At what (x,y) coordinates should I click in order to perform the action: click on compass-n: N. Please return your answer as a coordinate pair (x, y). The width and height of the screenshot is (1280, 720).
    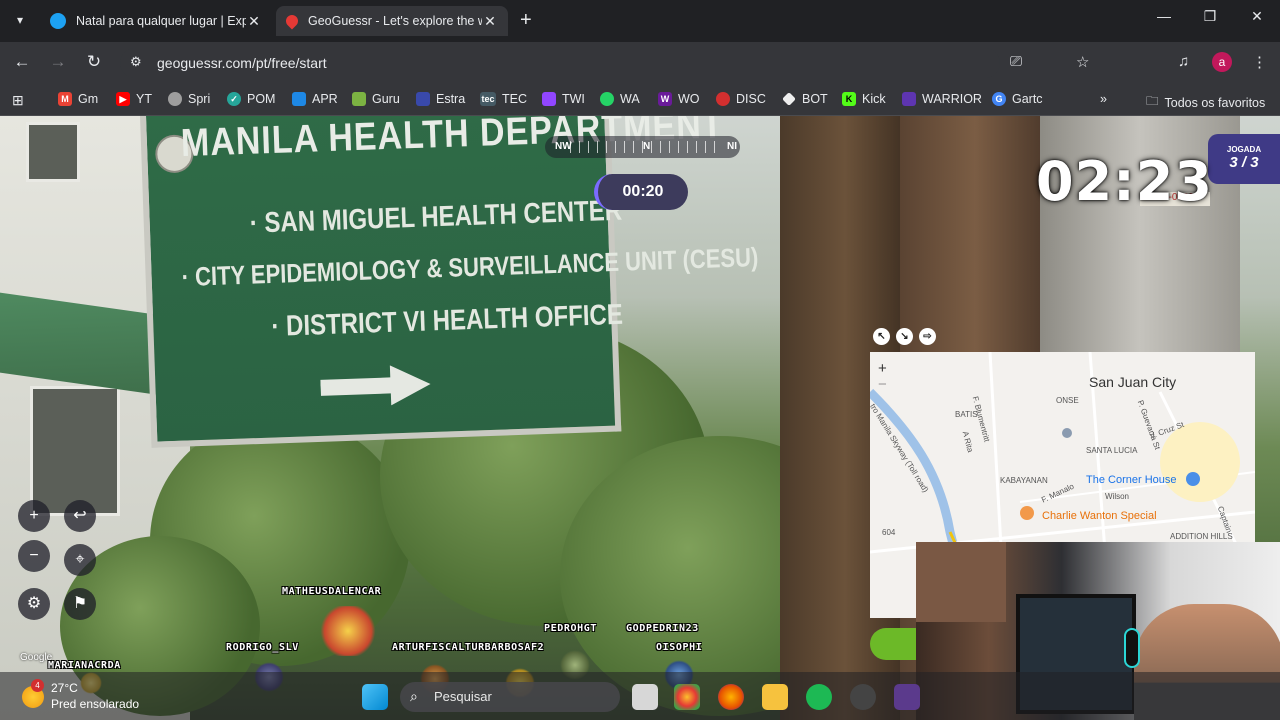
    Looking at the image, I should click on (647, 146).